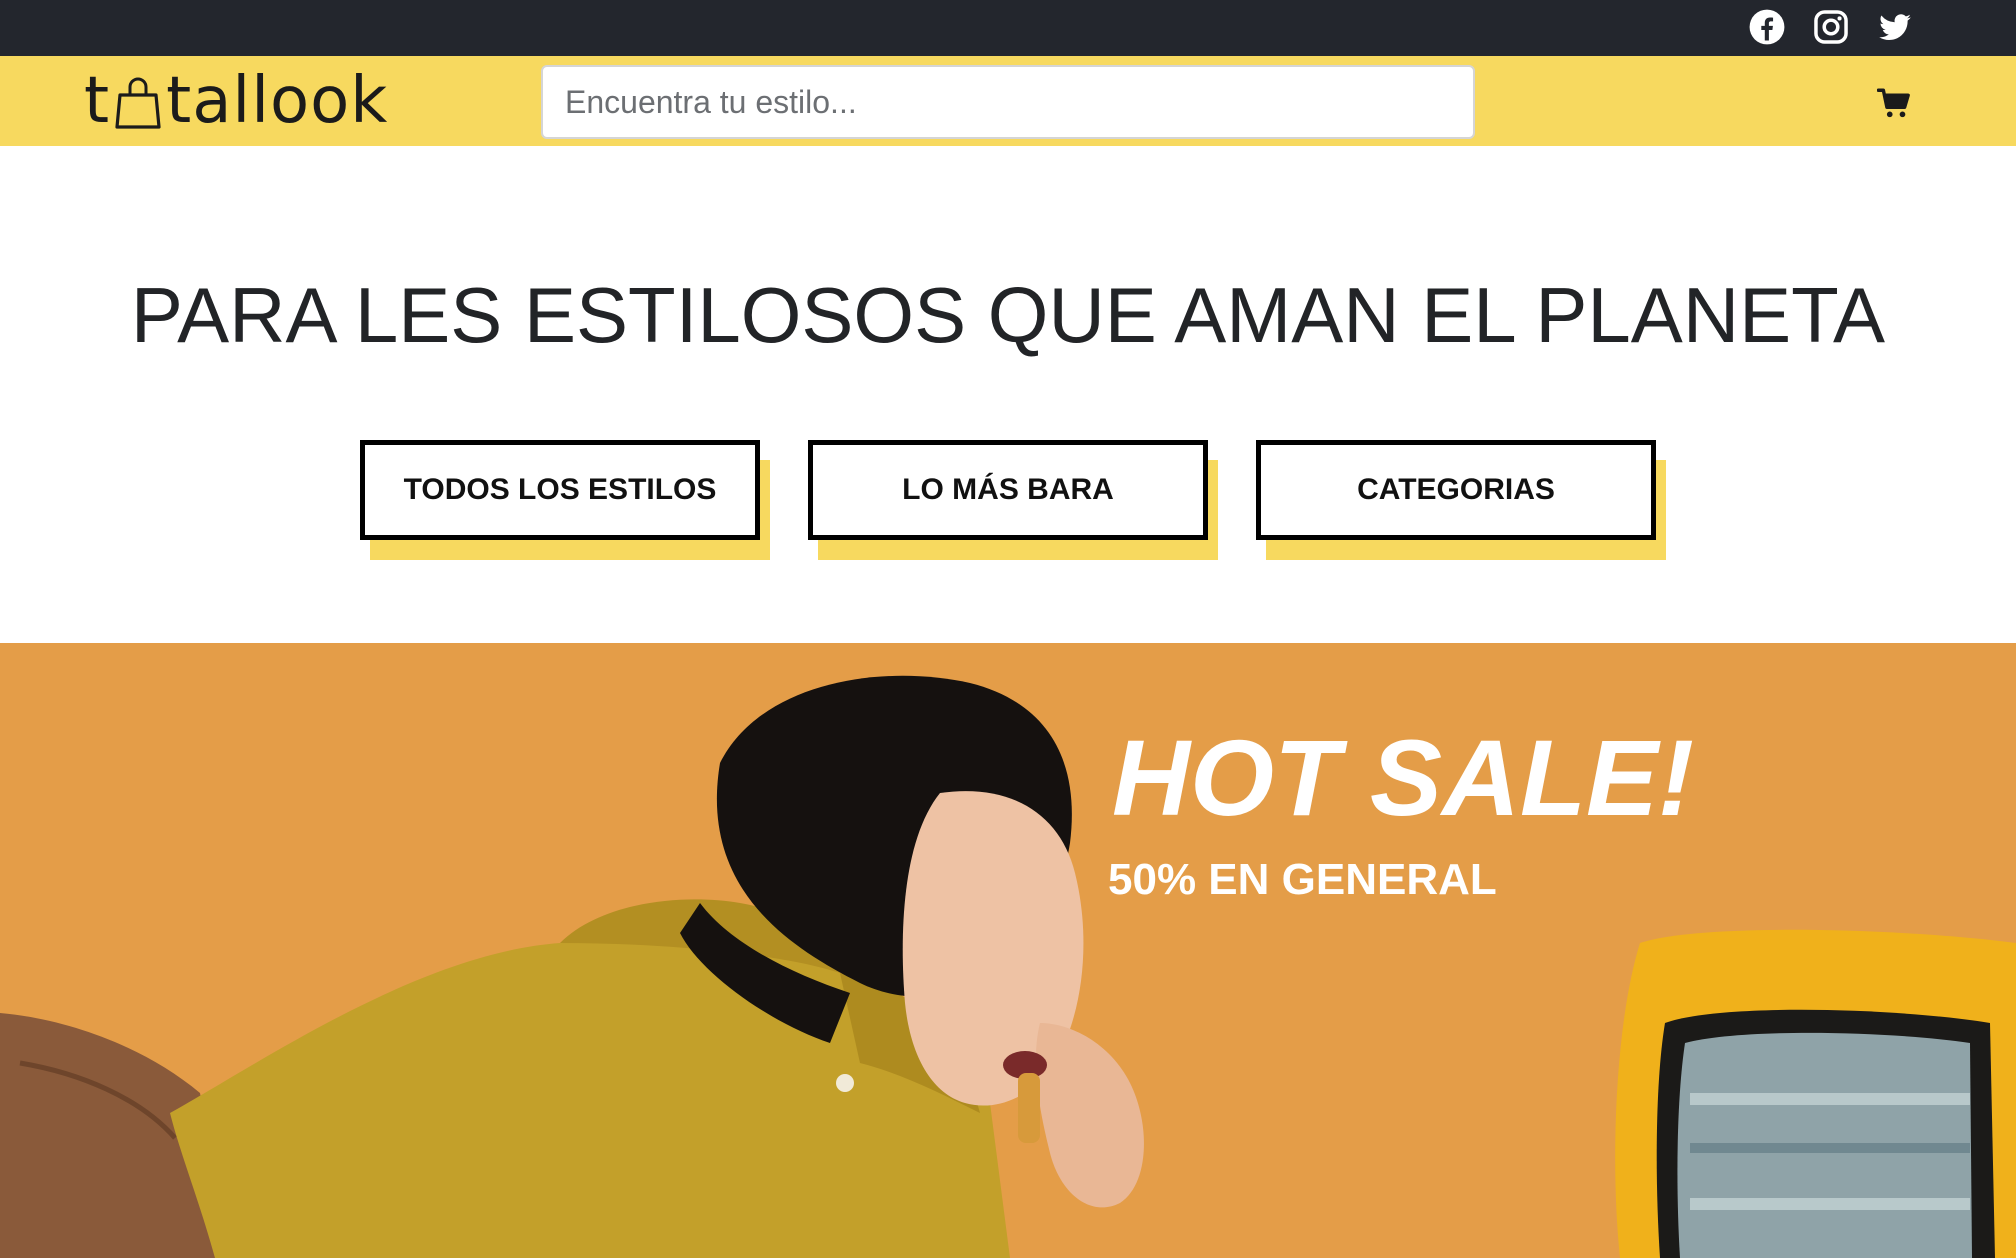 The width and height of the screenshot is (2016, 1258). Describe the element at coordinates (1403, 777) in the screenshot. I see `hot-sale-title: HOT SALE!` at that location.